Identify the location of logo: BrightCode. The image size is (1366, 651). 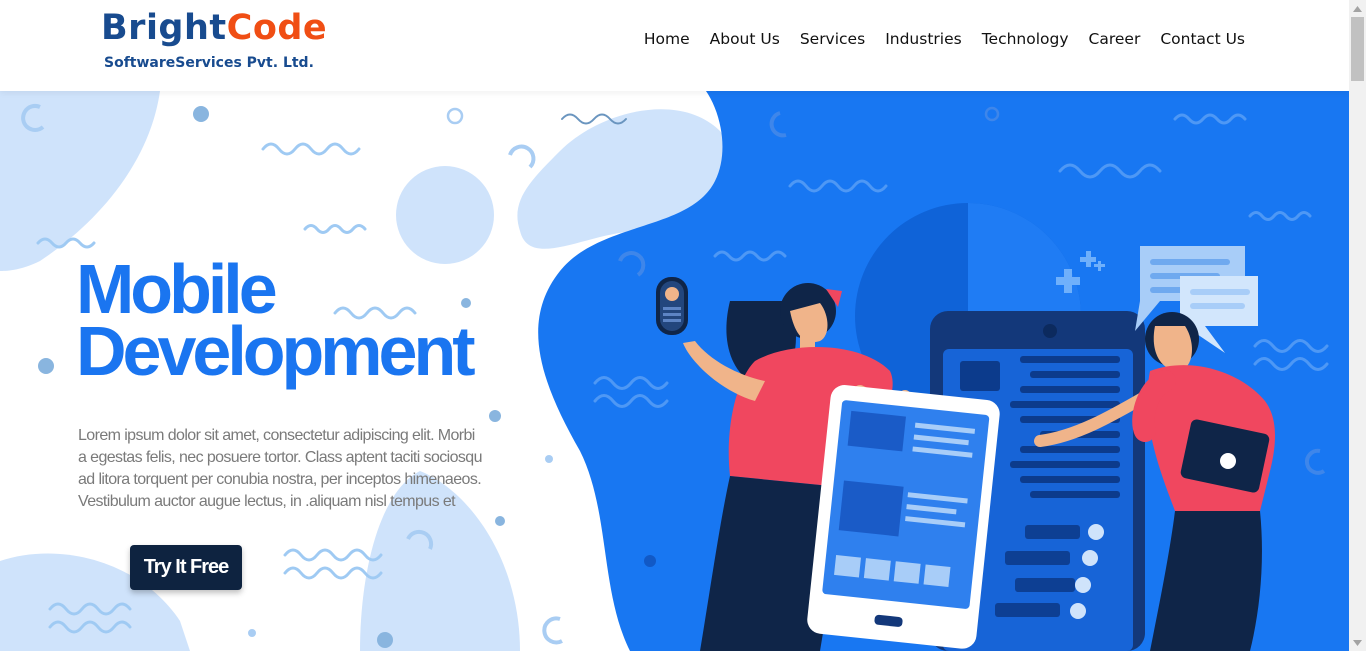
(214, 28).